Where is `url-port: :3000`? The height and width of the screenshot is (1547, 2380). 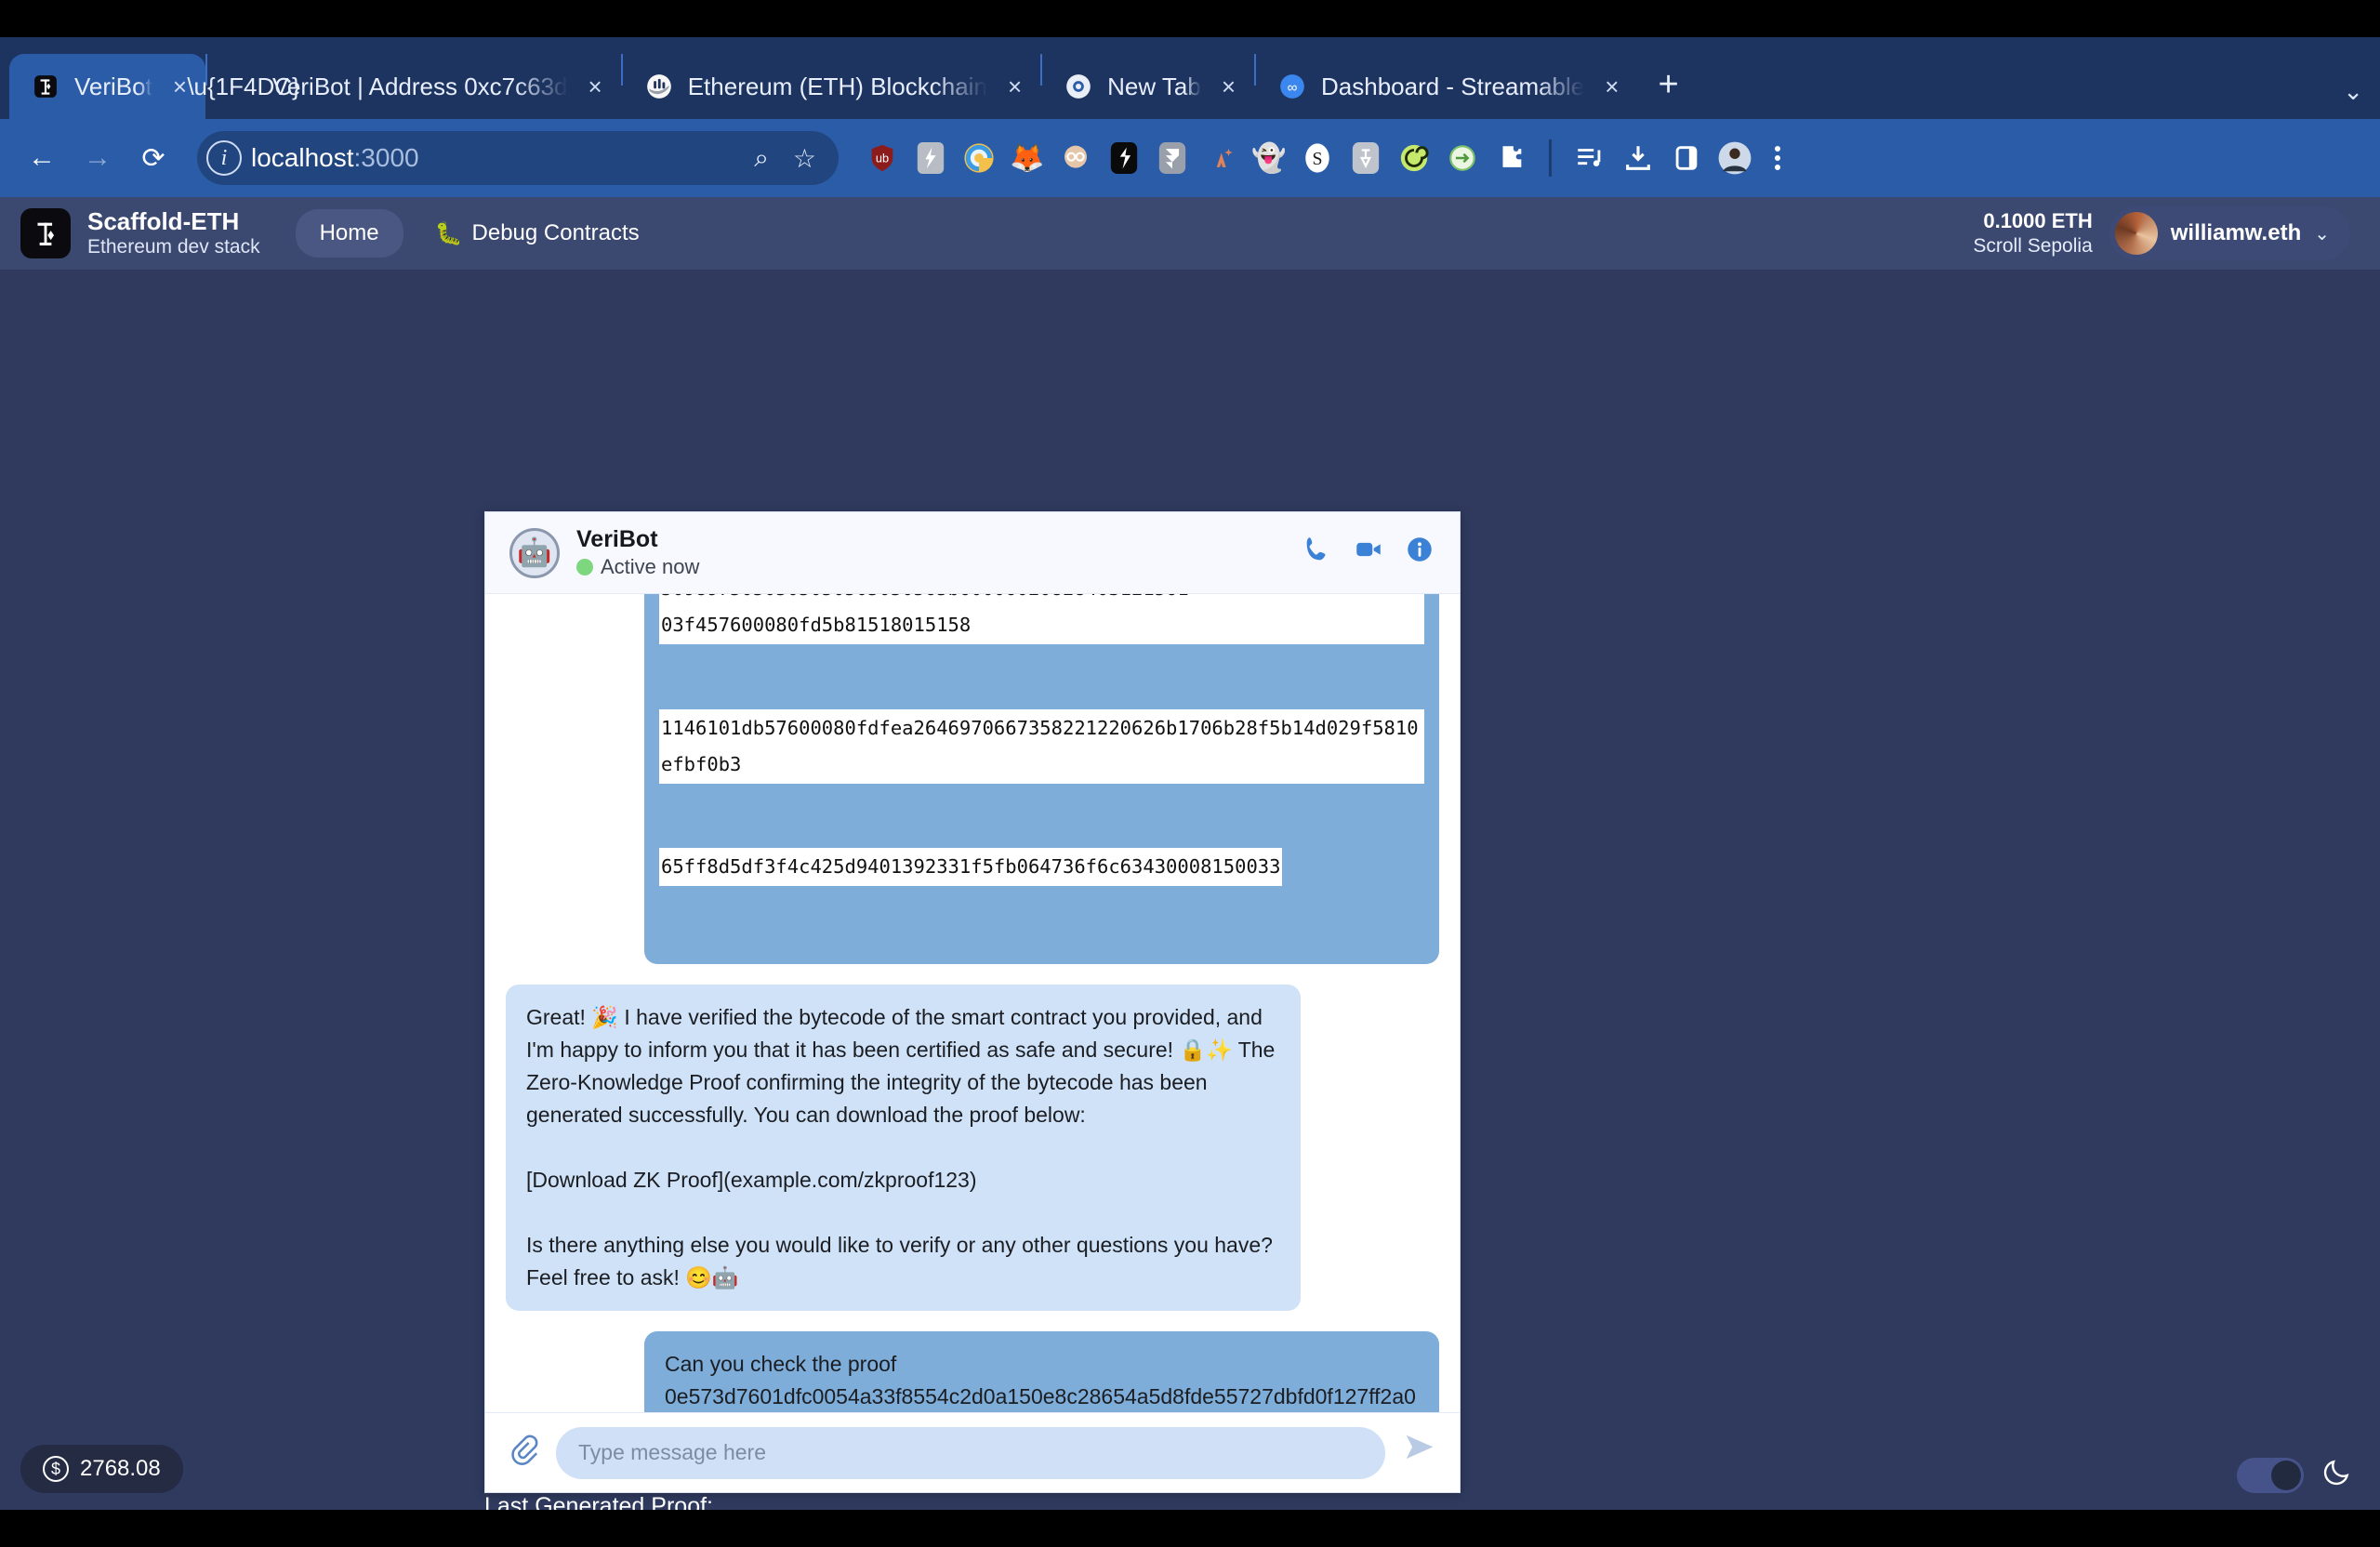
url-port: :3000 is located at coordinates (386, 157).